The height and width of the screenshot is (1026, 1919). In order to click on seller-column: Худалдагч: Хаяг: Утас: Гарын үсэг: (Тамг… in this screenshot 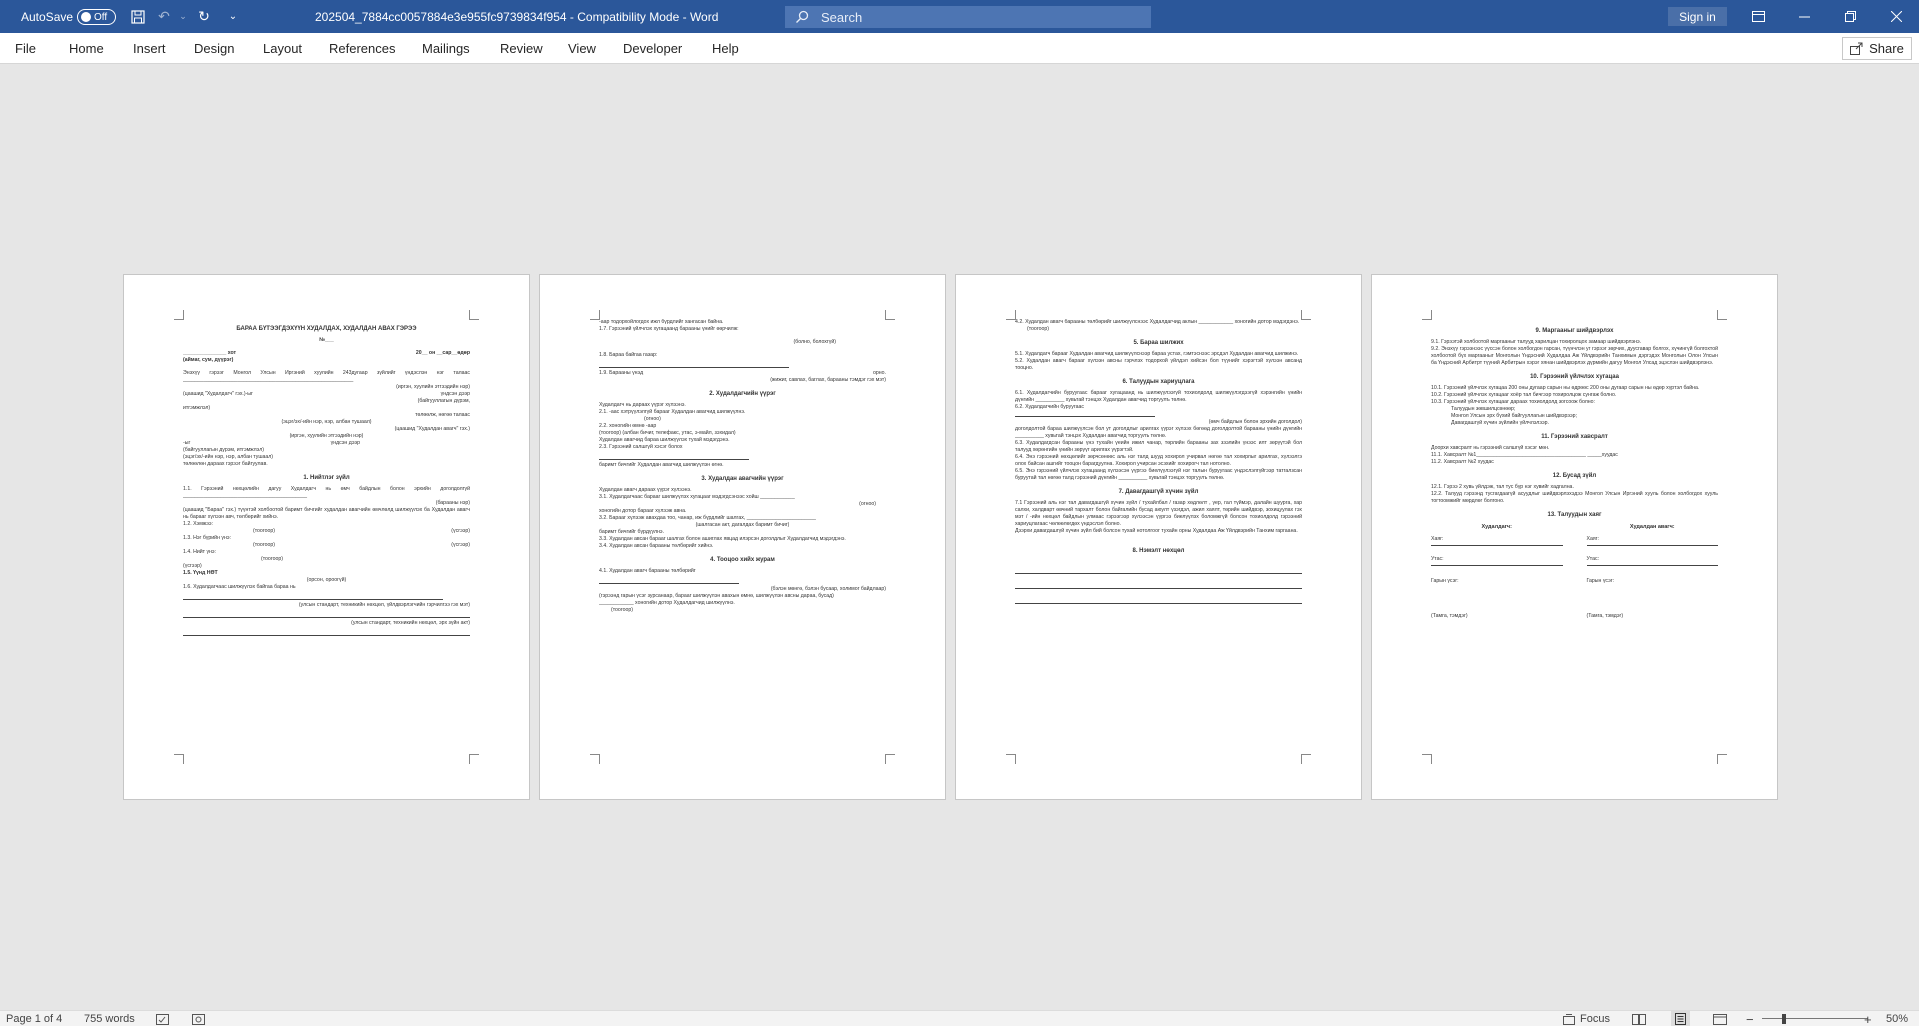, I will do `click(1497, 586)`.